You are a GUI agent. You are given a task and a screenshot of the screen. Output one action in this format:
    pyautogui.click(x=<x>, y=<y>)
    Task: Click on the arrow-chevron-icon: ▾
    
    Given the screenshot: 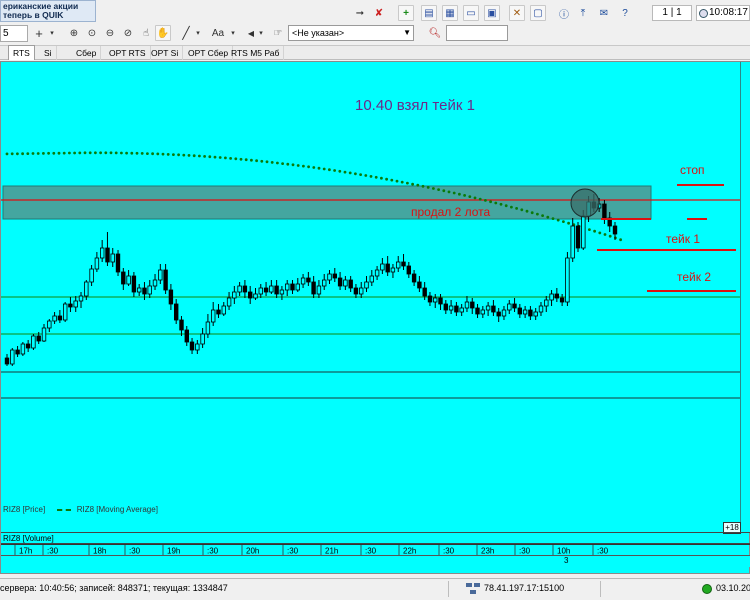 What is the action you would take?
    pyautogui.click(x=261, y=33)
    